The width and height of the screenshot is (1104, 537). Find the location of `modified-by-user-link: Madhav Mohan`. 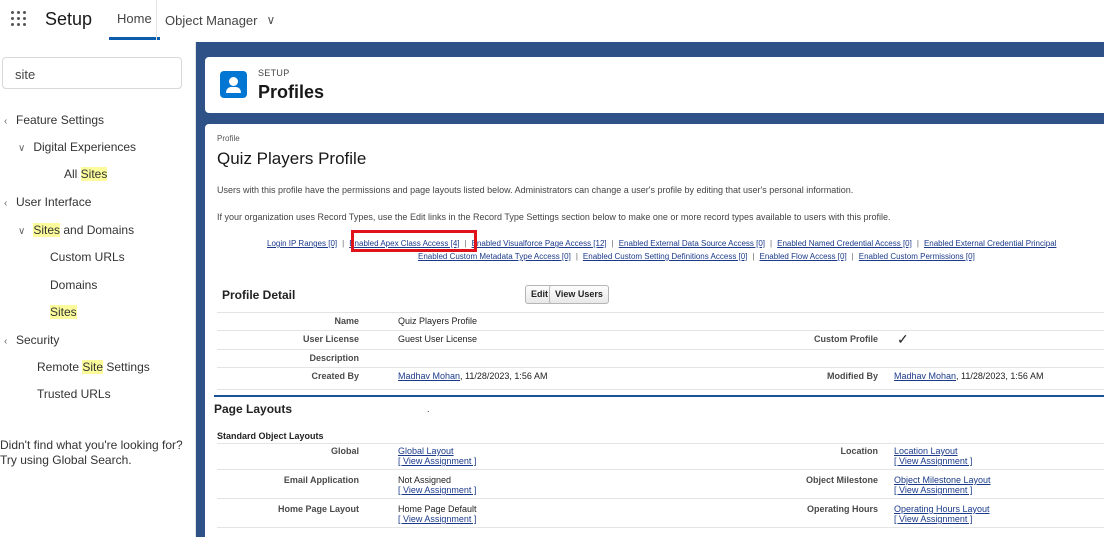

modified-by-user-link: Madhav Mohan is located at coordinates (925, 376).